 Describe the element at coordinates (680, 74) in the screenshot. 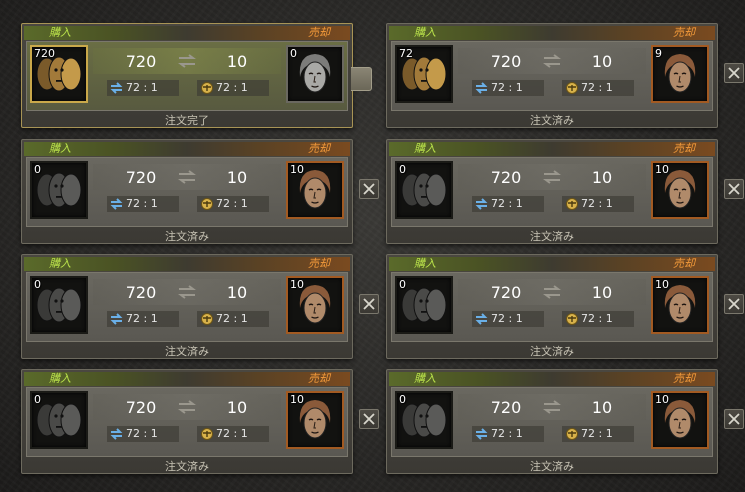

I see `sell-item-slot: 9` at that location.